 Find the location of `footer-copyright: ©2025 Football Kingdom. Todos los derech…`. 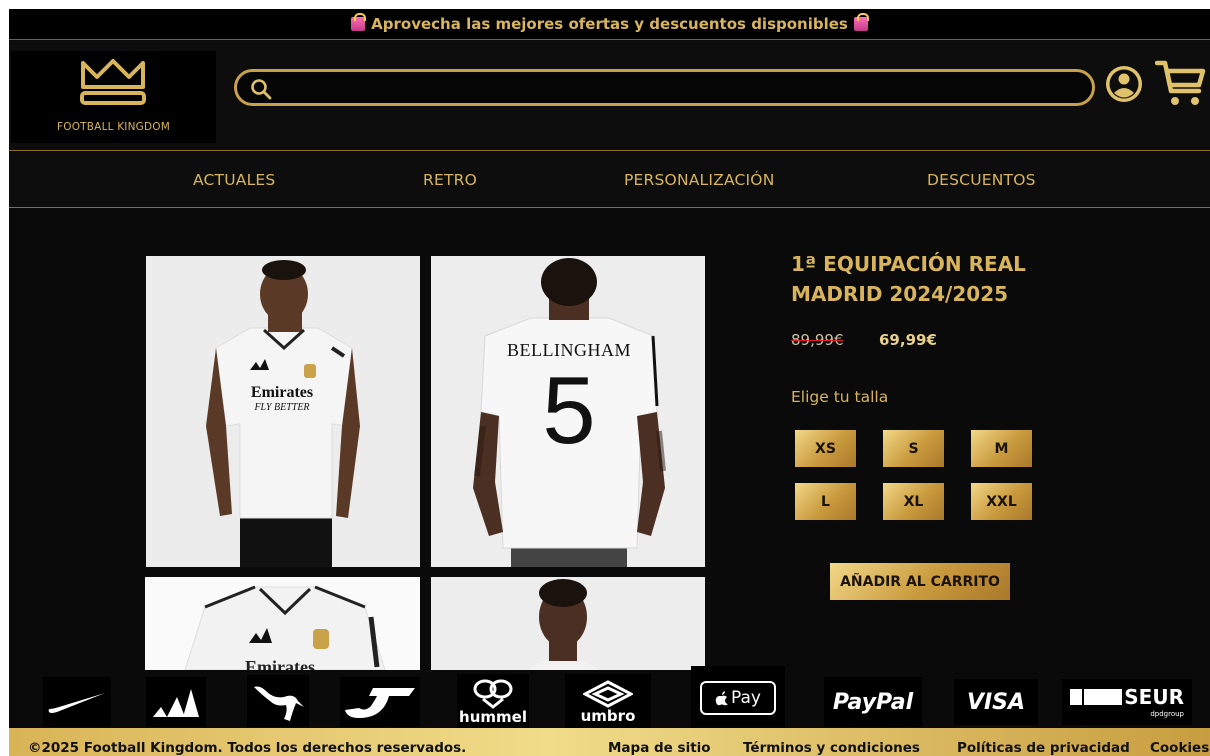

footer-copyright: ©2025 Football Kingdom. Todos los derech… is located at coordinates (247, 748).